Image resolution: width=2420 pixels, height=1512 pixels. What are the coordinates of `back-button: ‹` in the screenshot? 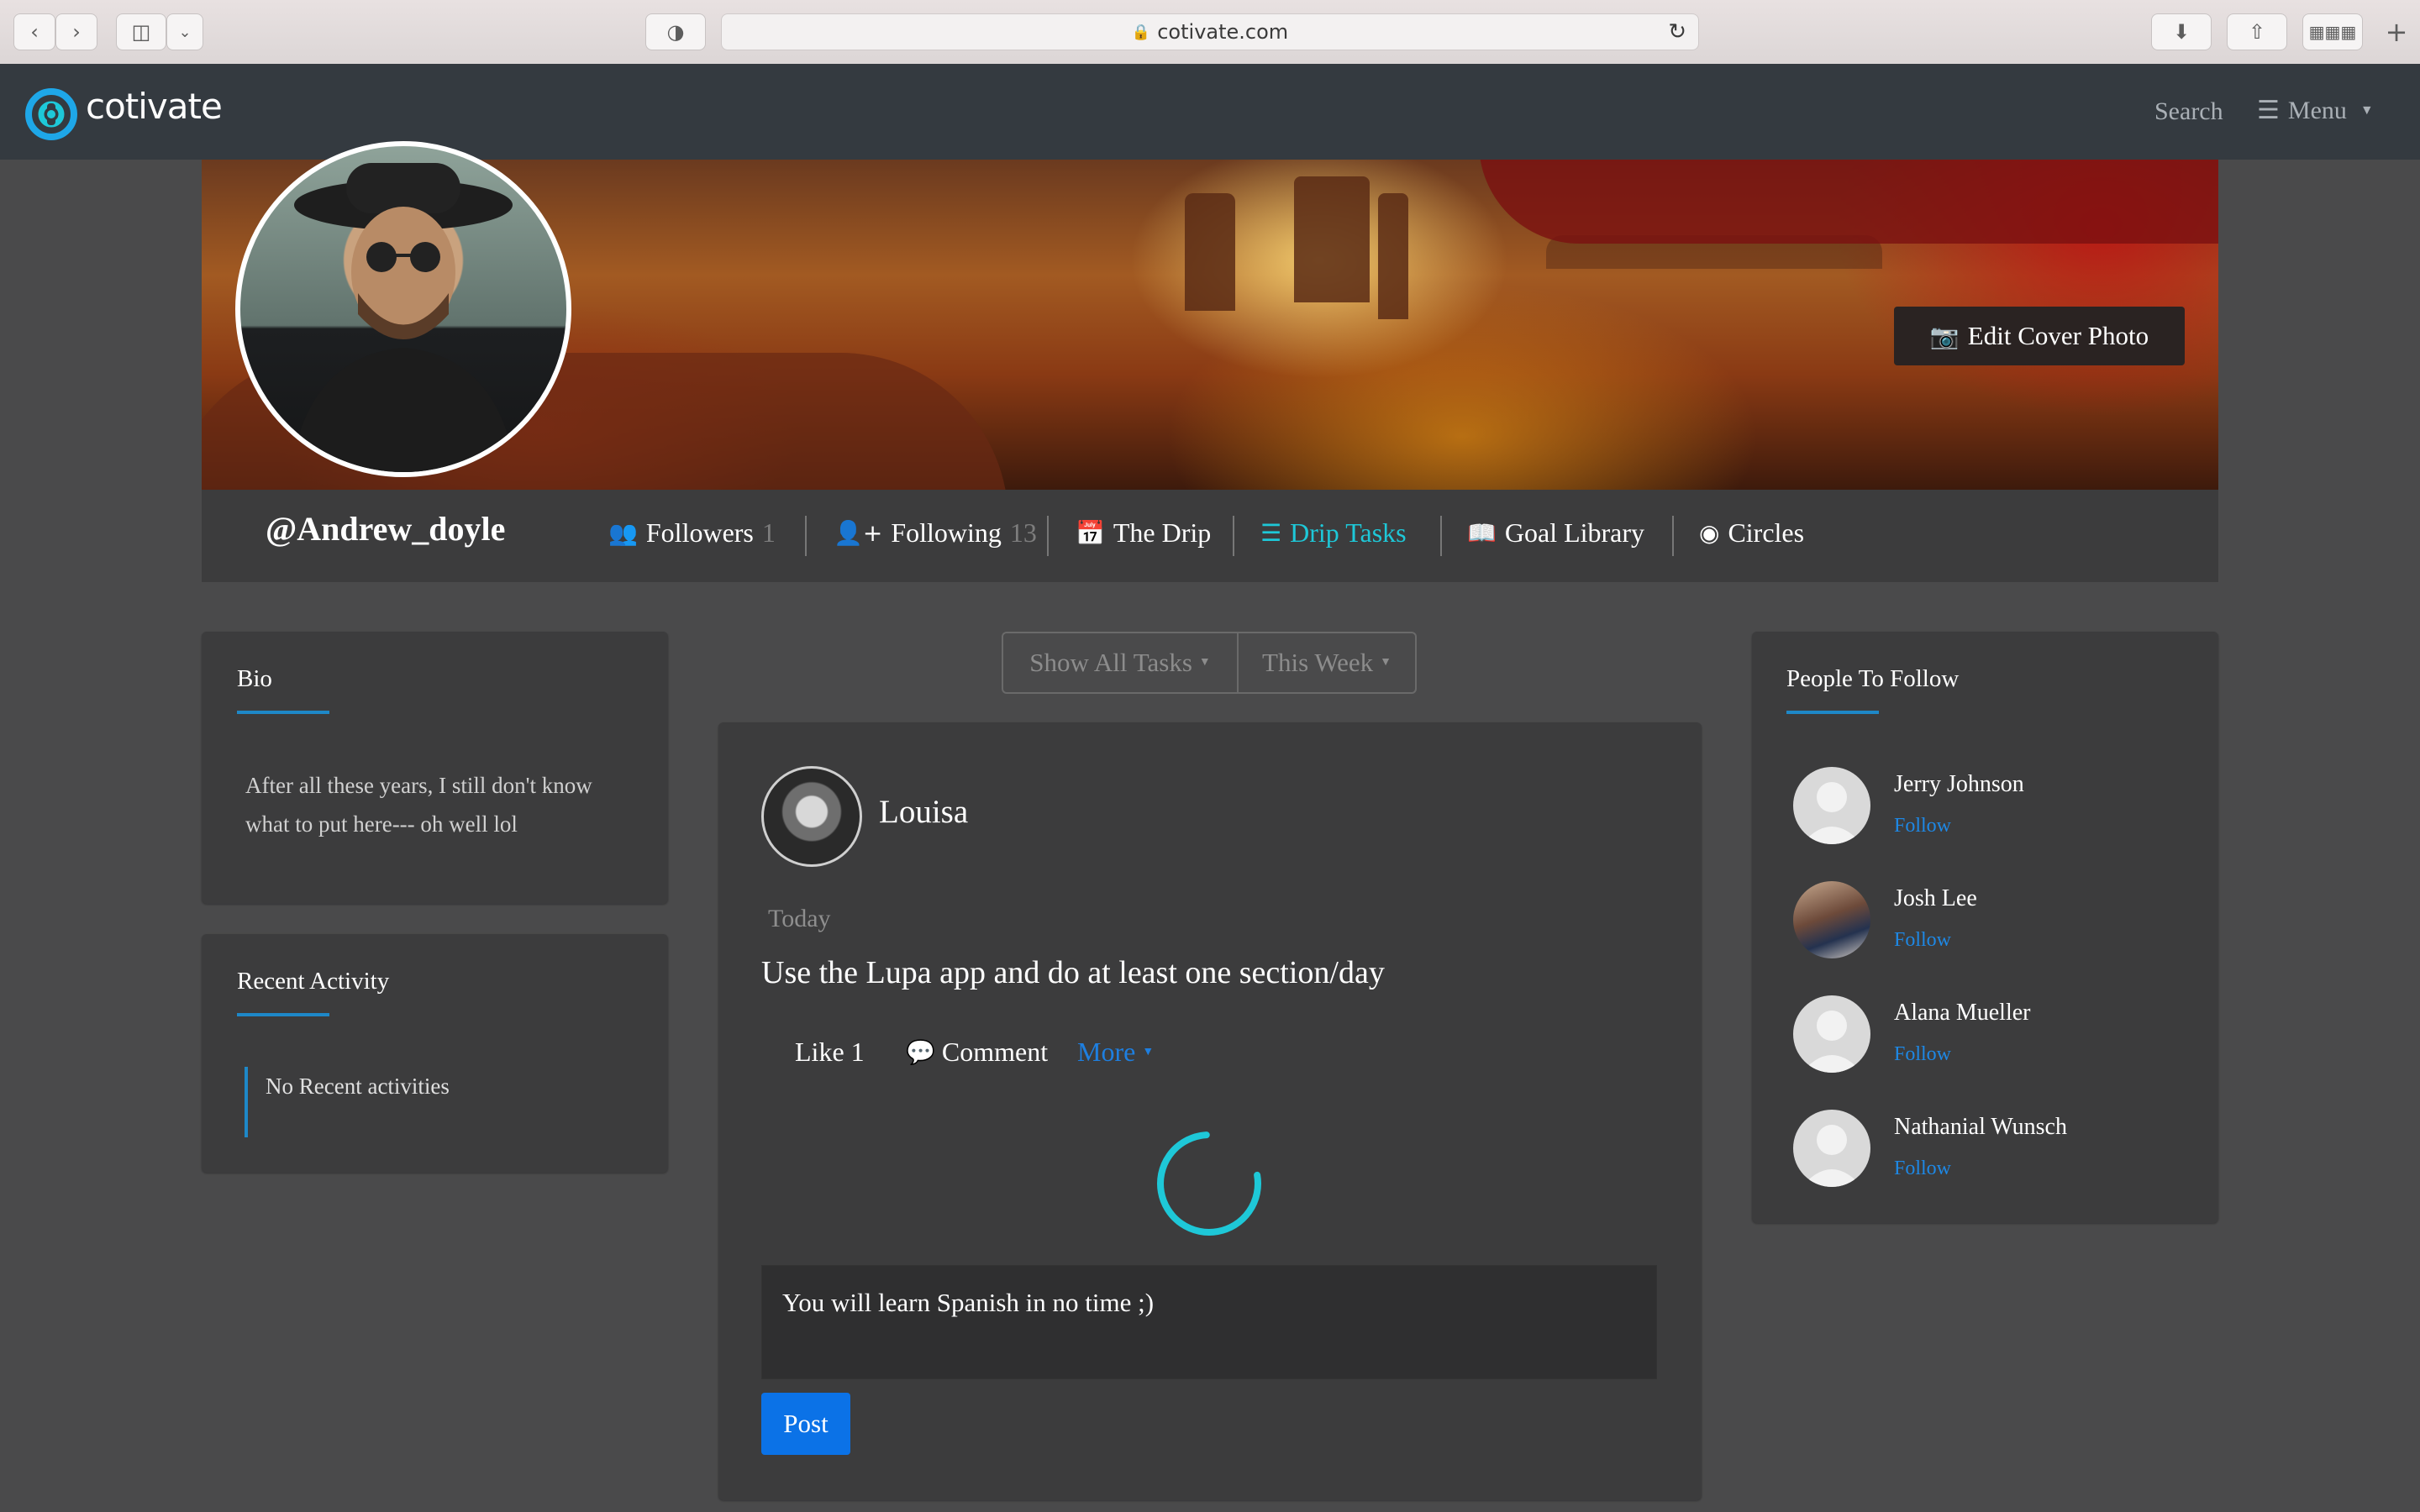 It's located at (34, 31).